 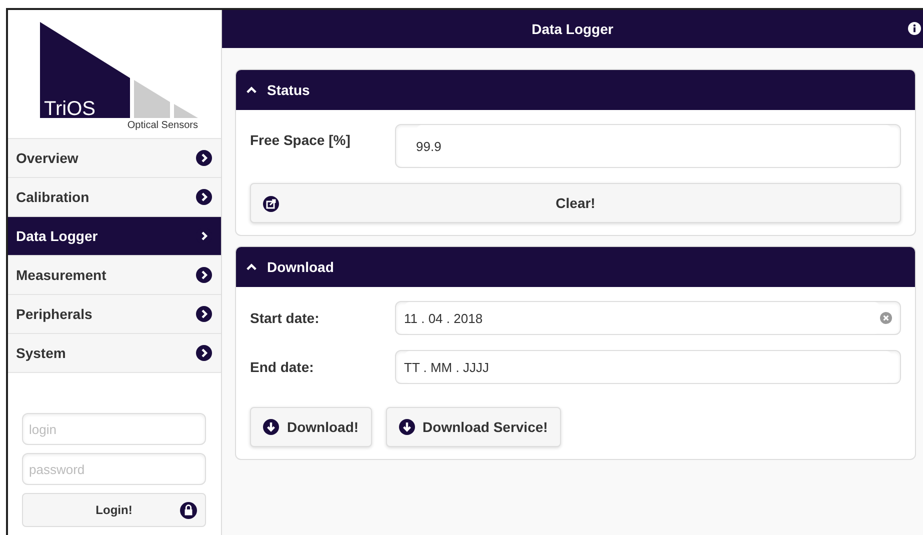 I want to click on info-icon, so click(x=914, y=28).